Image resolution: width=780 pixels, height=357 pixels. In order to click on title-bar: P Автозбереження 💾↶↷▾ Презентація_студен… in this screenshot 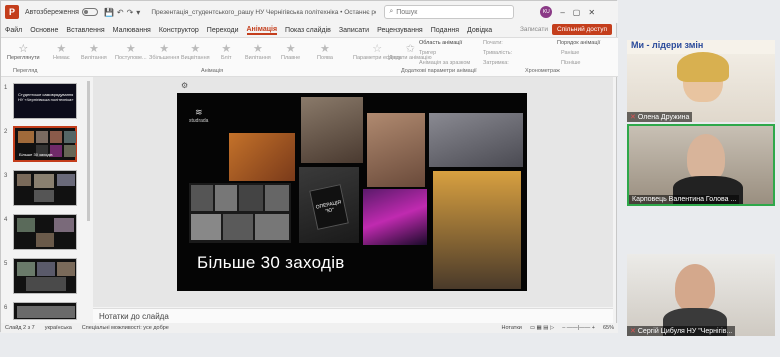, I will do `click(309, 12)`.